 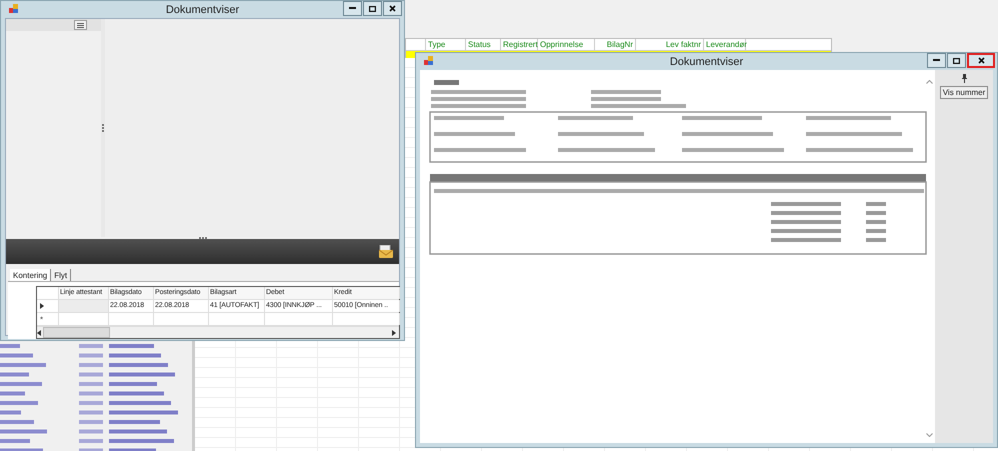 I want to click on scroll-down-icon, so click(x=929, y=435).